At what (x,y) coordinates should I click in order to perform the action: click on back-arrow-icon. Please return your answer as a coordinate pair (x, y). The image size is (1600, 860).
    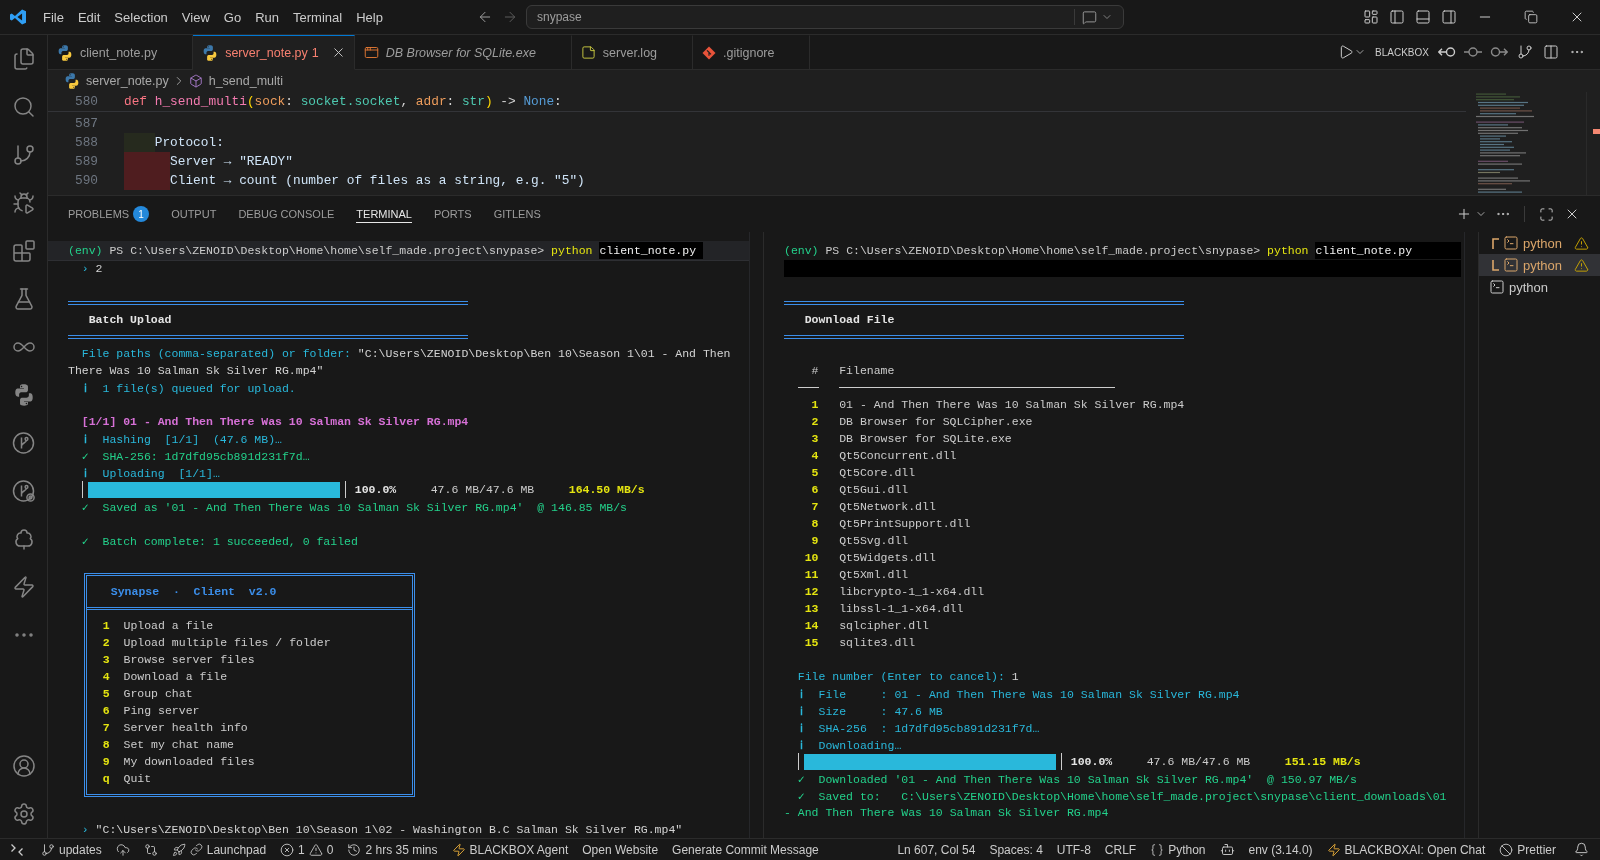
    Looking at the image, I should click on (485, 17).